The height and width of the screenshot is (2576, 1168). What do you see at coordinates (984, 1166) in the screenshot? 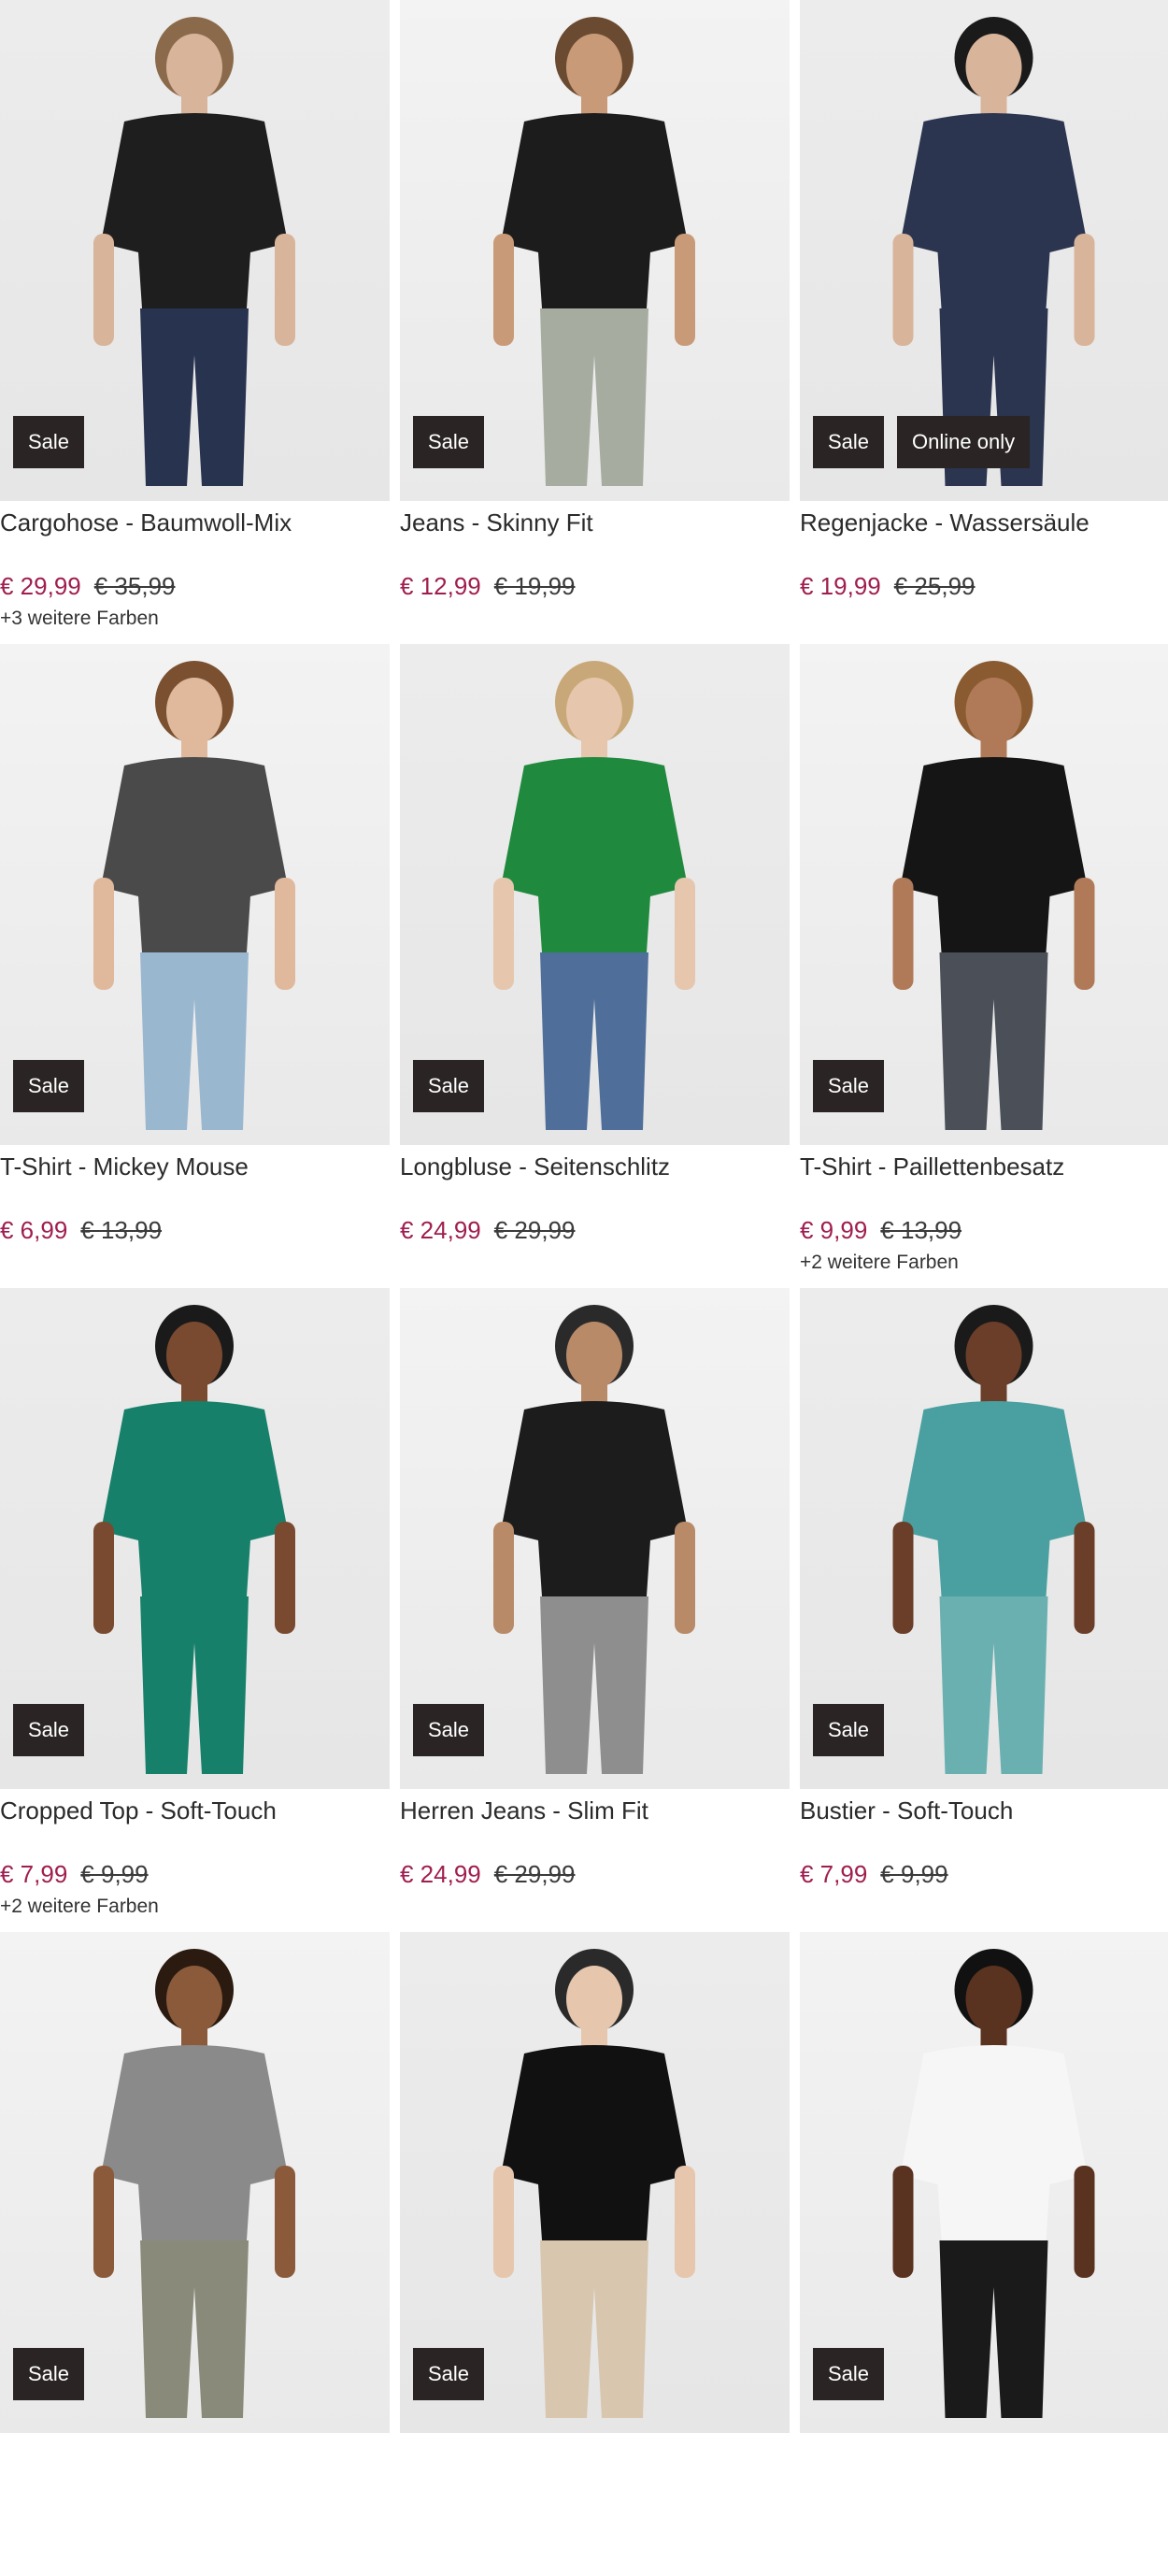
I see `product-name: T-Shirt - Paillettenbesatz` at bounding box center [984, 1166].